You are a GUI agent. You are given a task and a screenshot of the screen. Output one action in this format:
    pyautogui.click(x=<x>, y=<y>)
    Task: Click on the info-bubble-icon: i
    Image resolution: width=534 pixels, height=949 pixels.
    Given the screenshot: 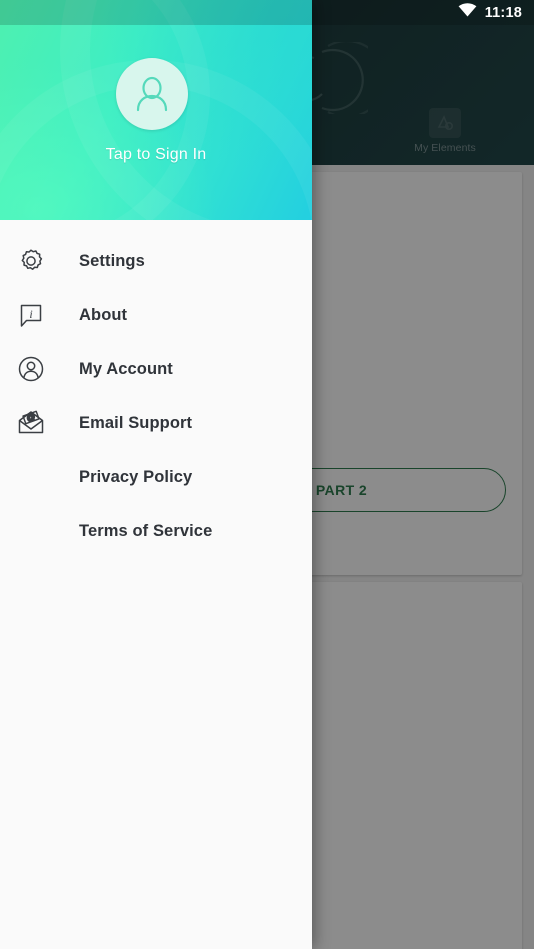 What is the action you would take?
    pyautogui.click(x=31, y=315)
    